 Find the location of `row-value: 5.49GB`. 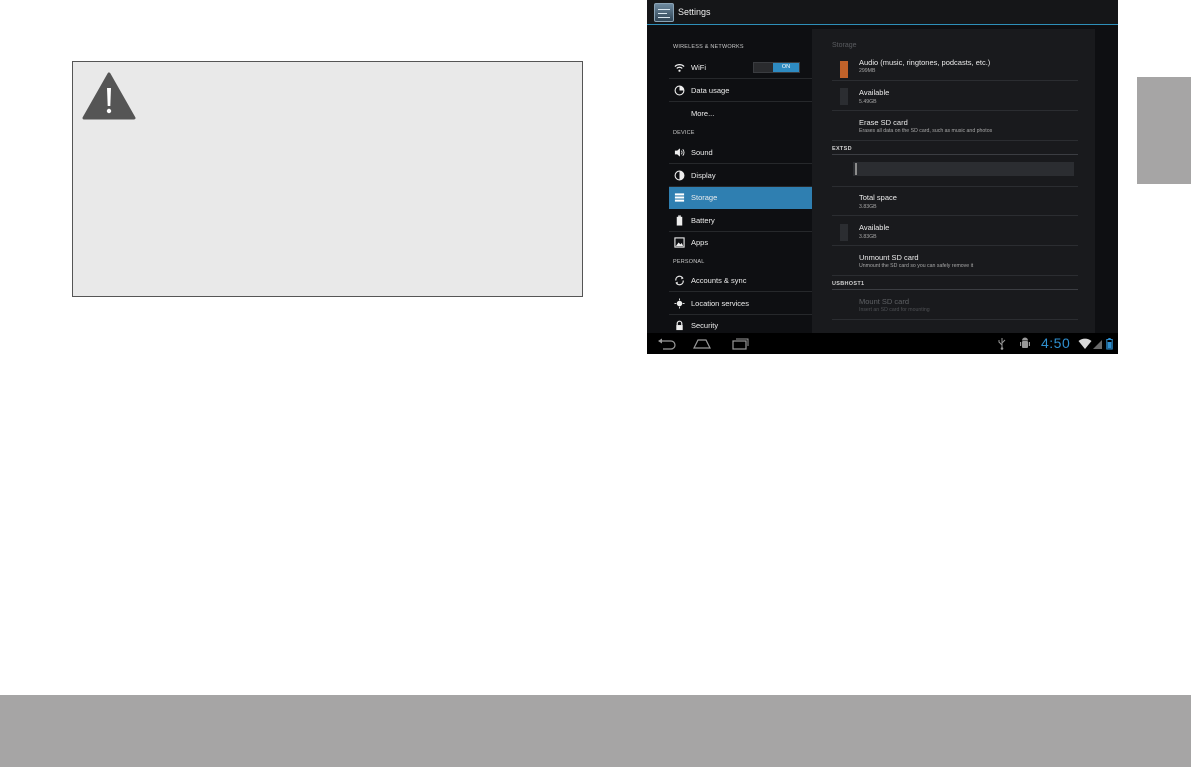

row-value: 5.49GB is located at coordinates (868, 102).